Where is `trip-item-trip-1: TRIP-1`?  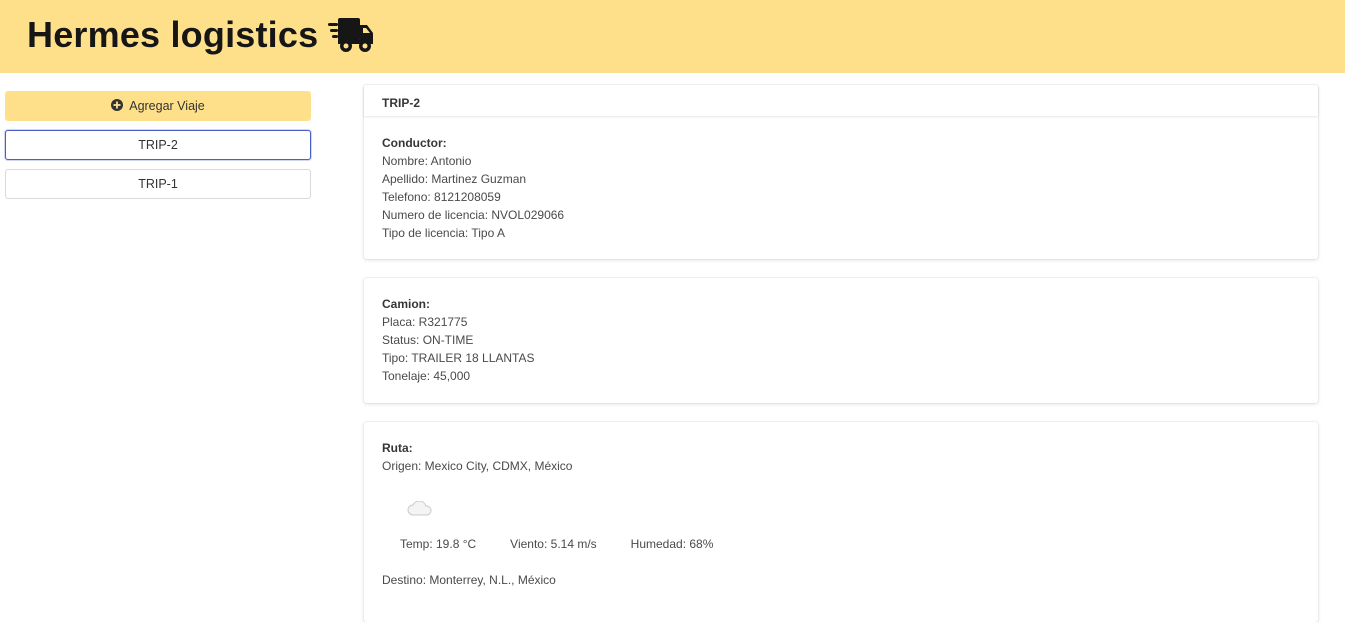
trip-item-trip-1: TRIP-1 is located at coordinates (158, 184).